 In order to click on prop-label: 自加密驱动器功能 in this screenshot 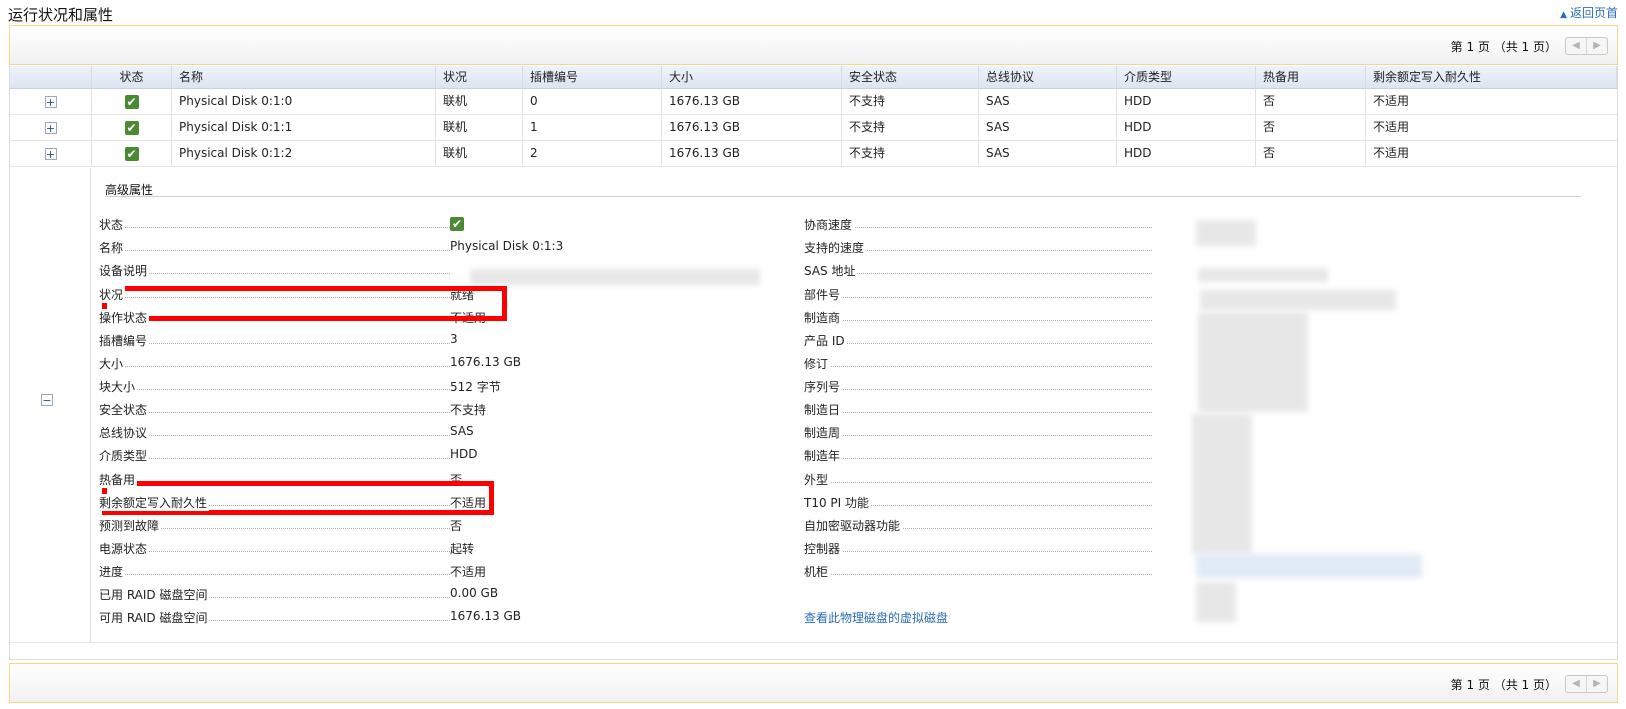, I will do `click(853, 525)`.